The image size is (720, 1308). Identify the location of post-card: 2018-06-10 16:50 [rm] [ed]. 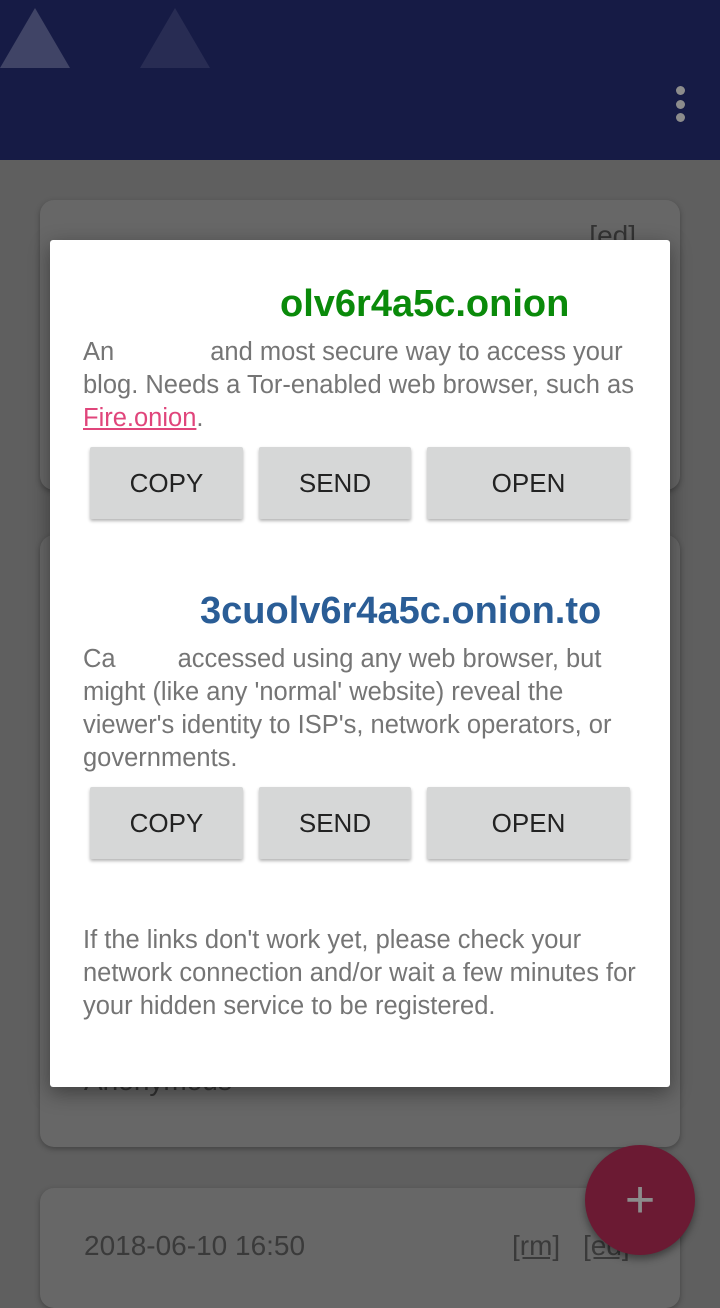
(360, 1248).